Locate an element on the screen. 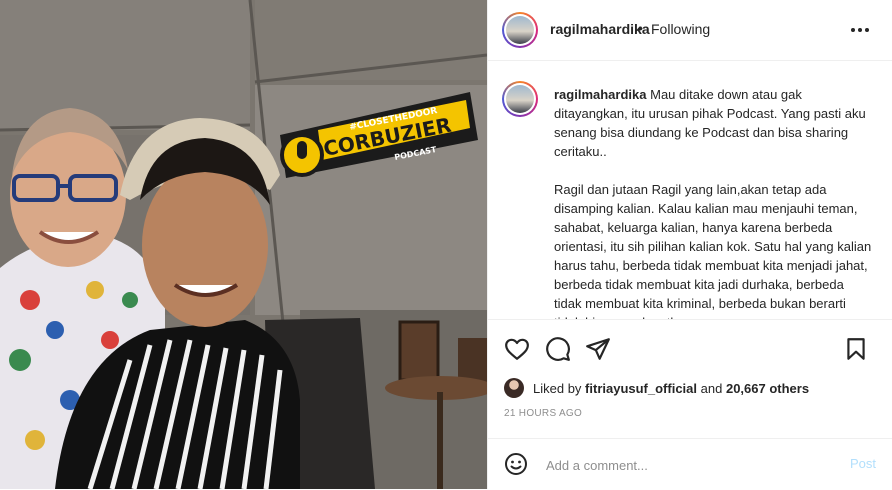  caption-username: ragilmahardika is located at coordinates (600, 94).